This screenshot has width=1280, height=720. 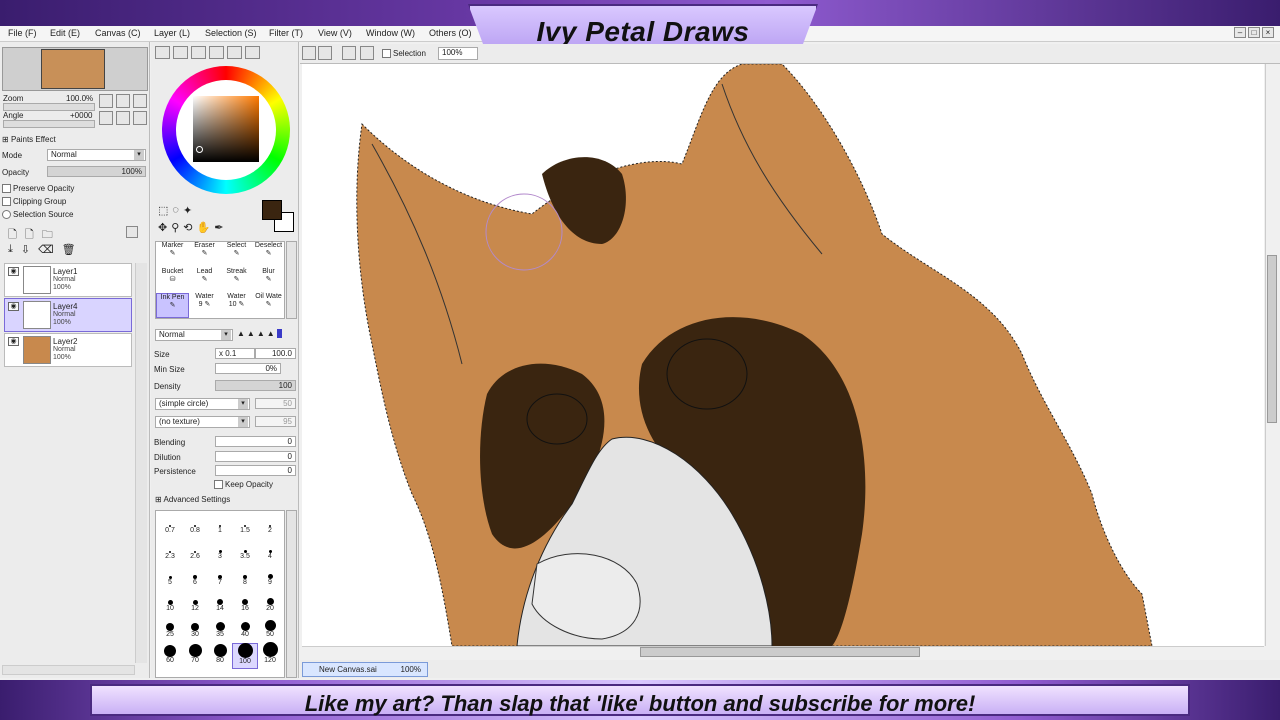 I want to click on blend-mode-select: Normal, so click(x=194, y=335).